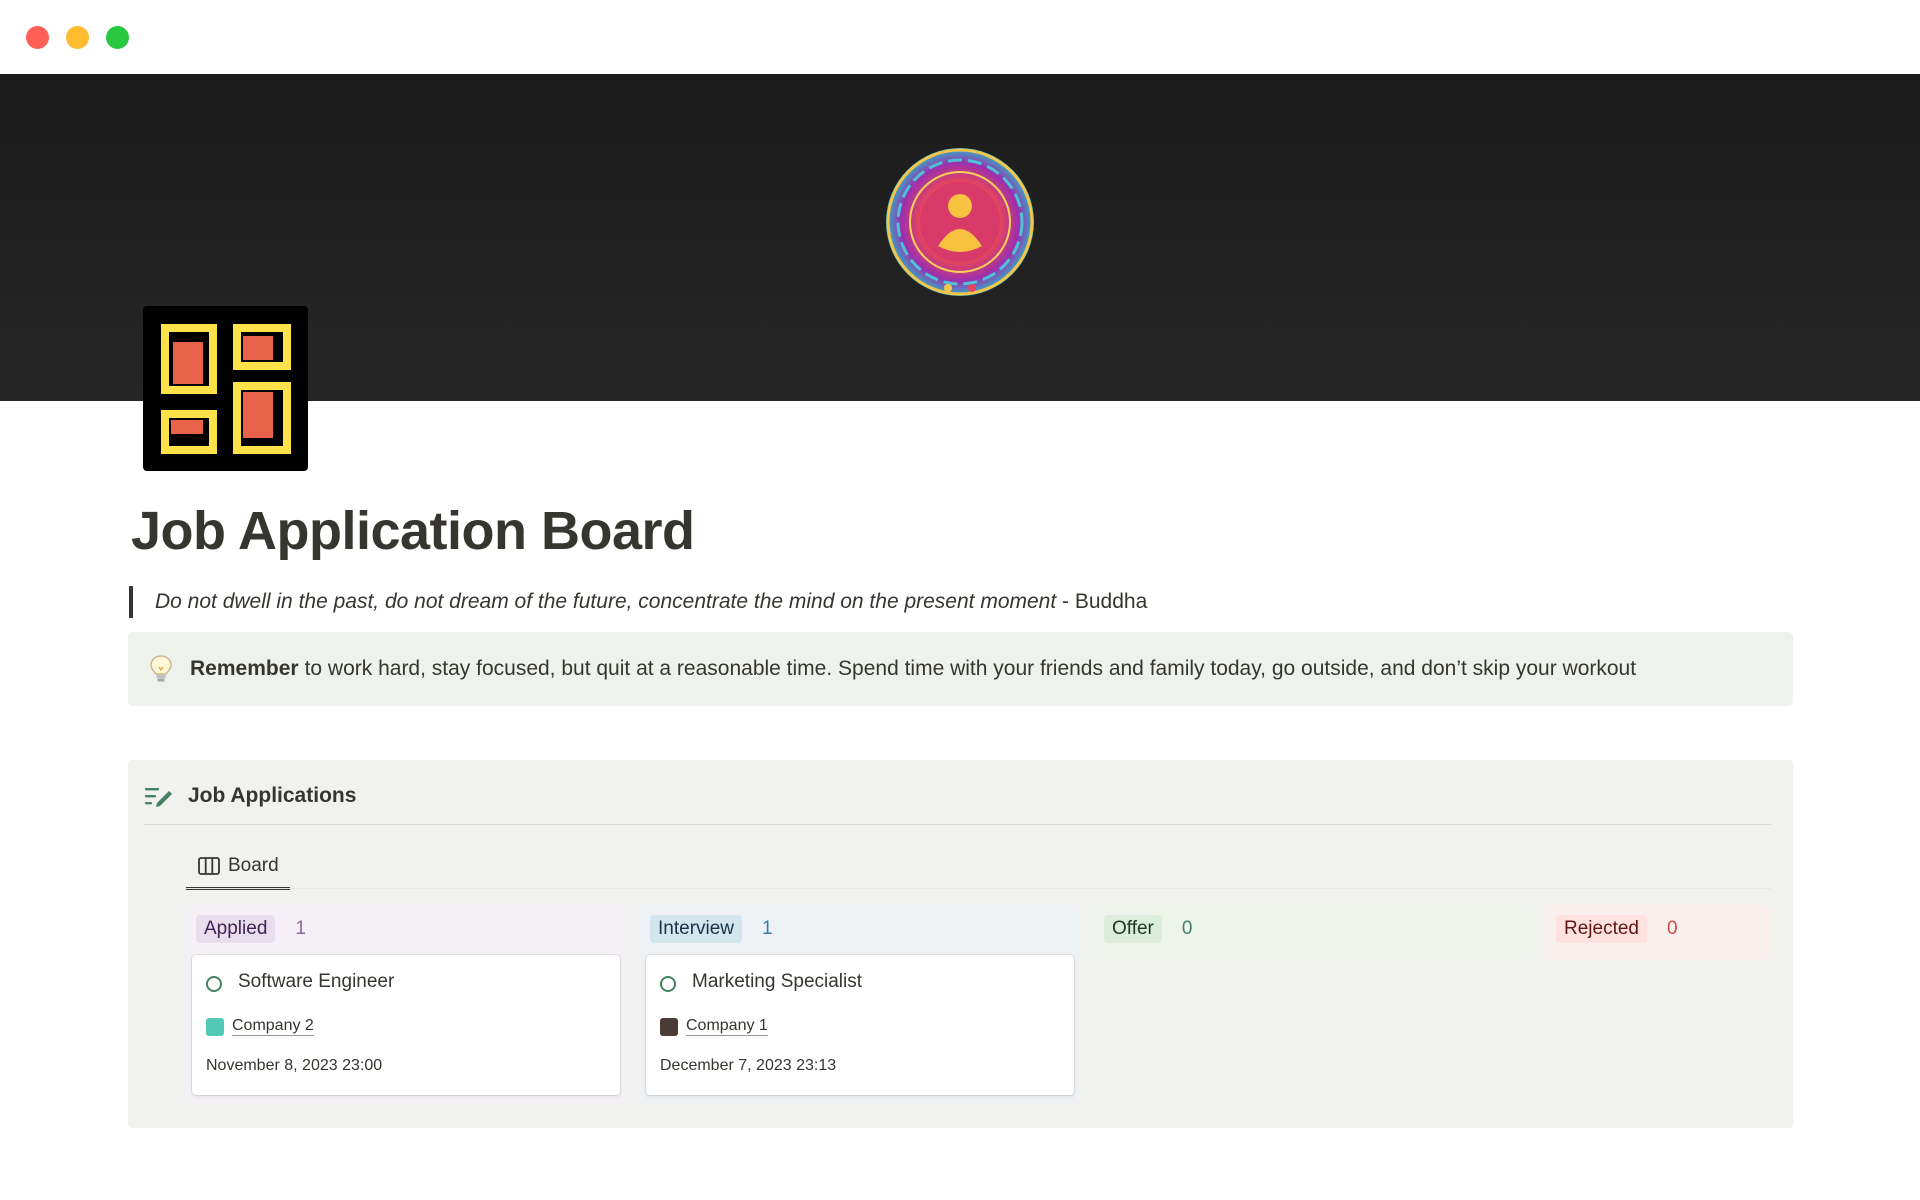  Describe the element at coordinates (1102, 601) in the screenshot. I see `quote-attribution: - Buddha` at that location.